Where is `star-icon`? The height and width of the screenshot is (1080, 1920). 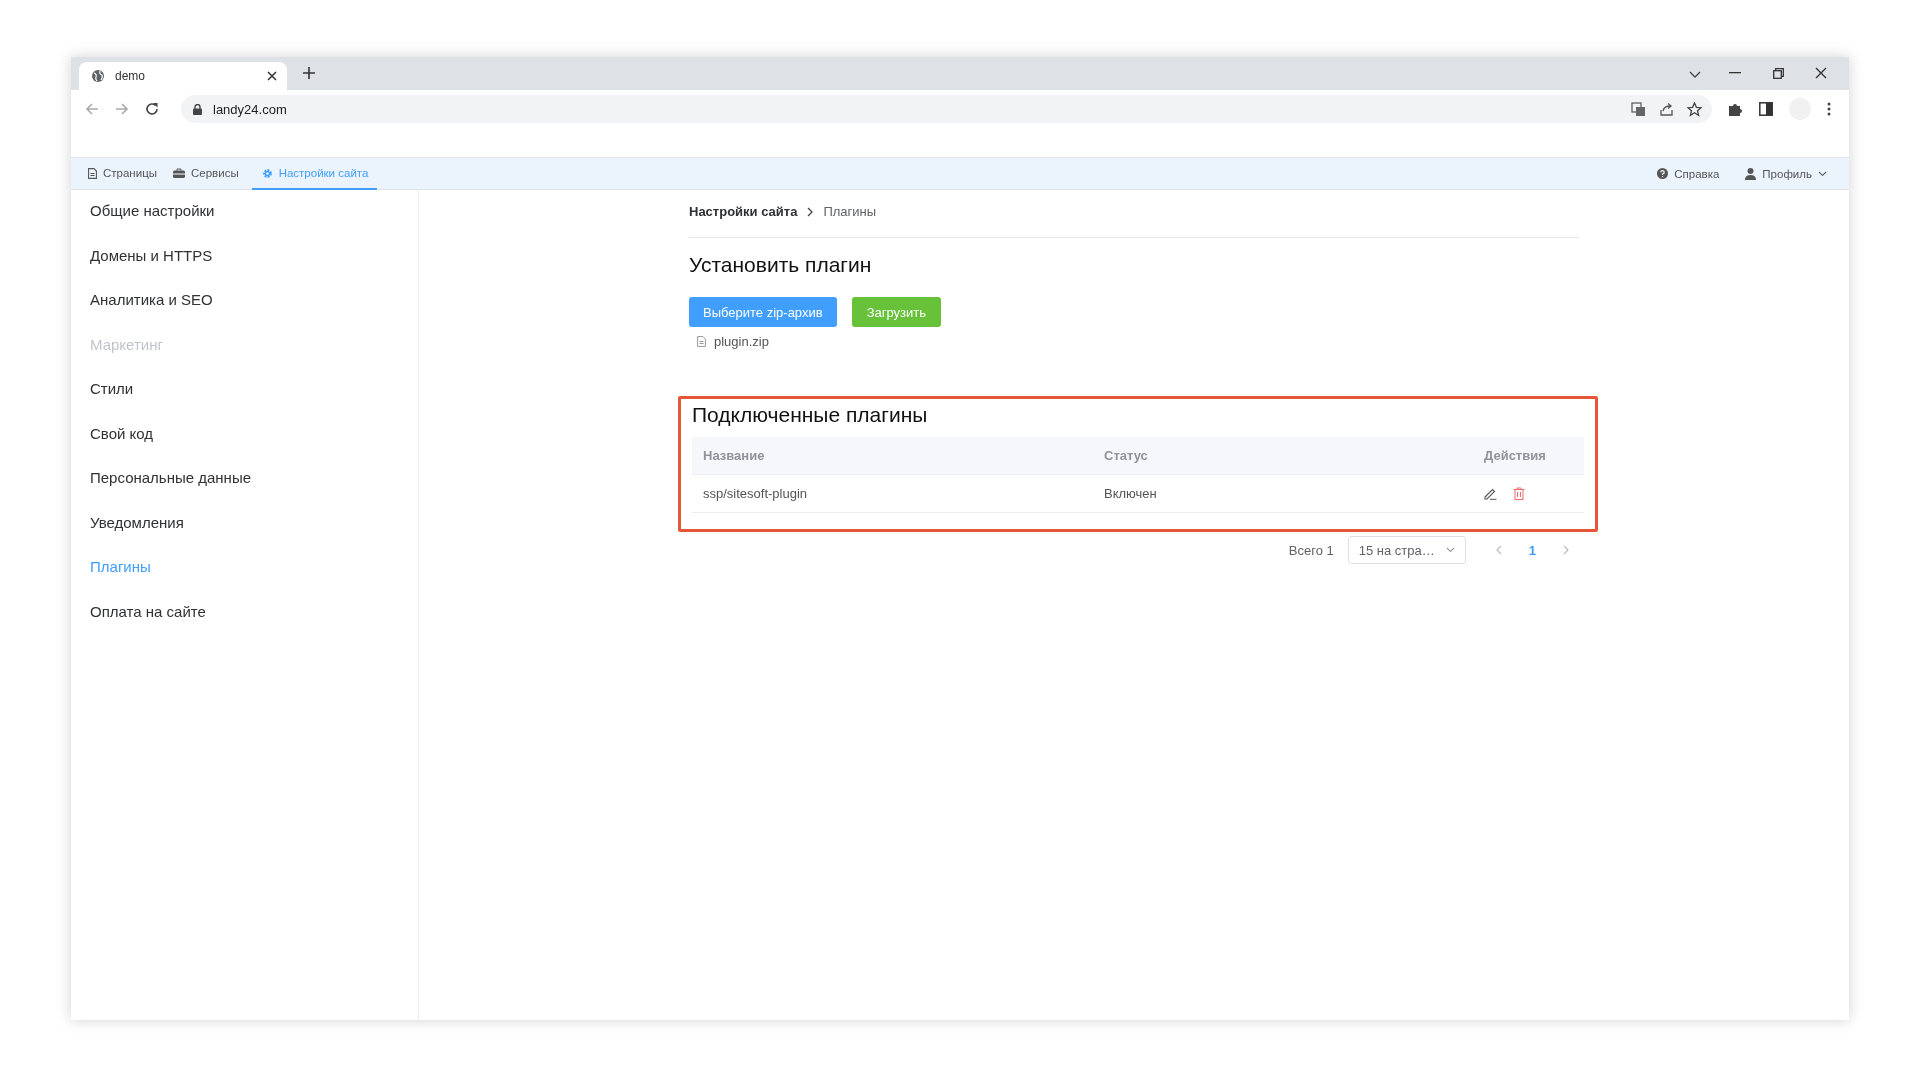
star-icon is located at coordinates (1694, 109).